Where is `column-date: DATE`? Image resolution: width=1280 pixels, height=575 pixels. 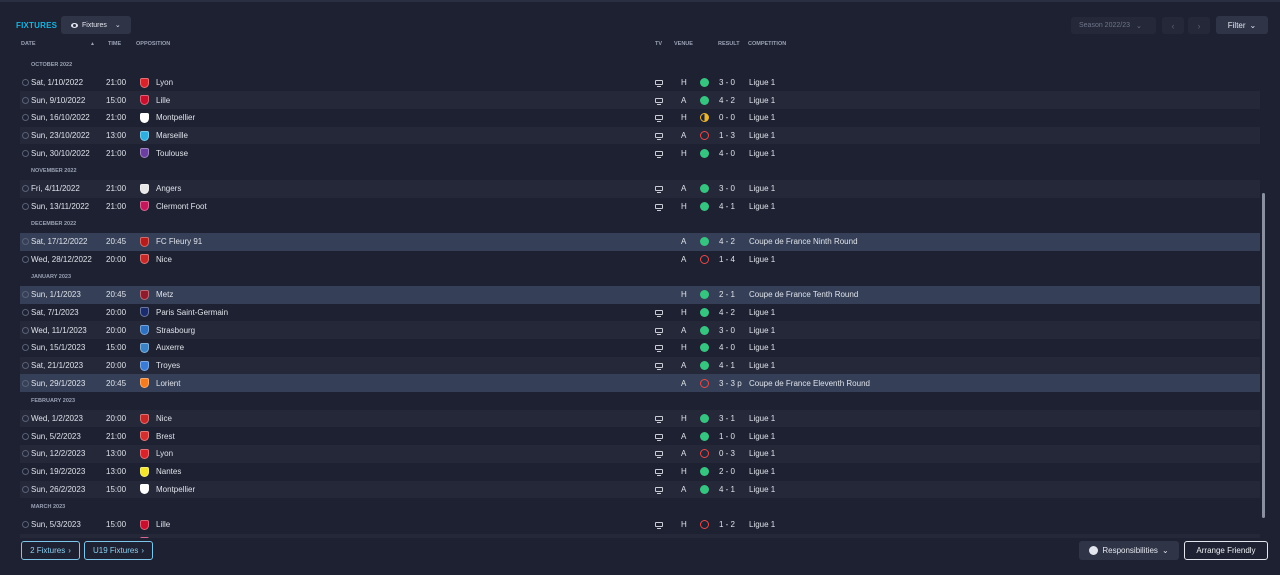 column-date: DATE is located at coordinates (28, 44).